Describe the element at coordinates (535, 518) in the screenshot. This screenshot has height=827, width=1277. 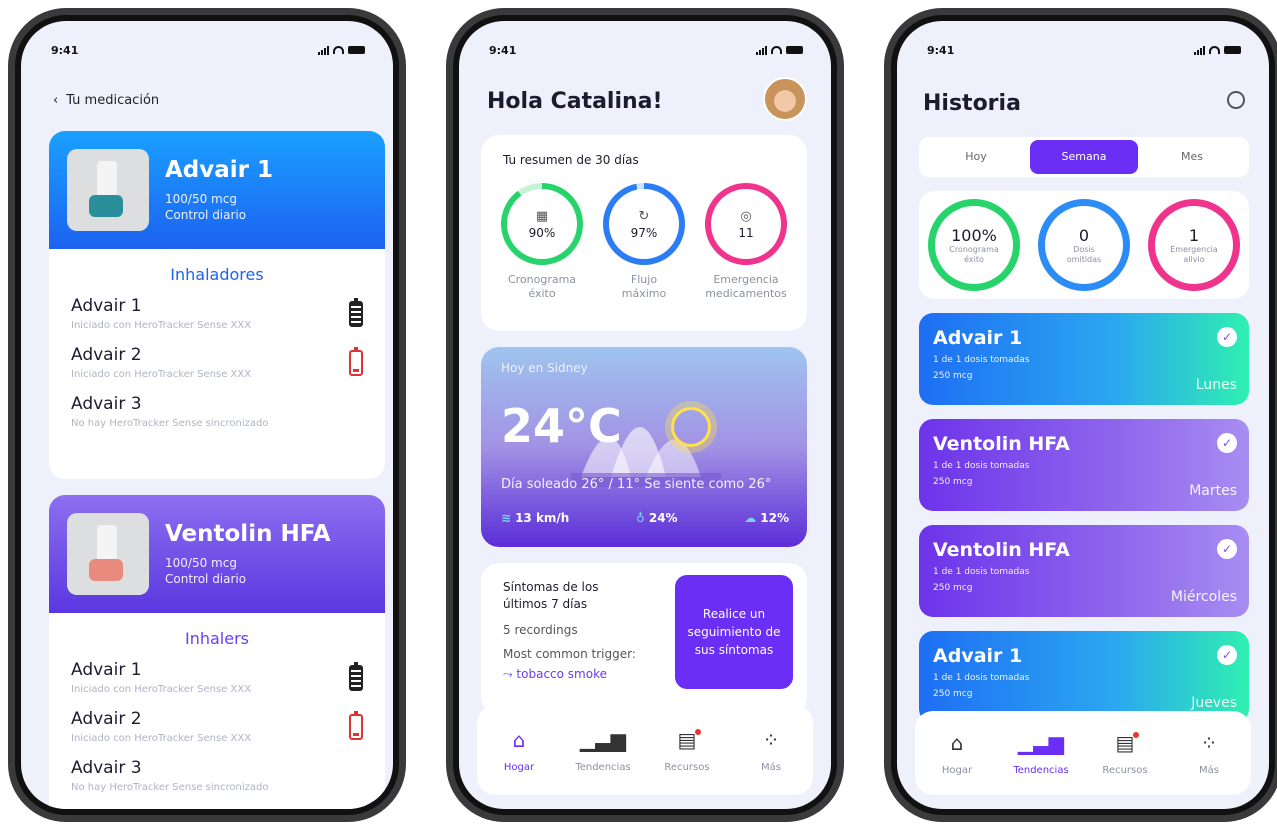
I see `wind-stat: ≋ 13 km/h` at that location.